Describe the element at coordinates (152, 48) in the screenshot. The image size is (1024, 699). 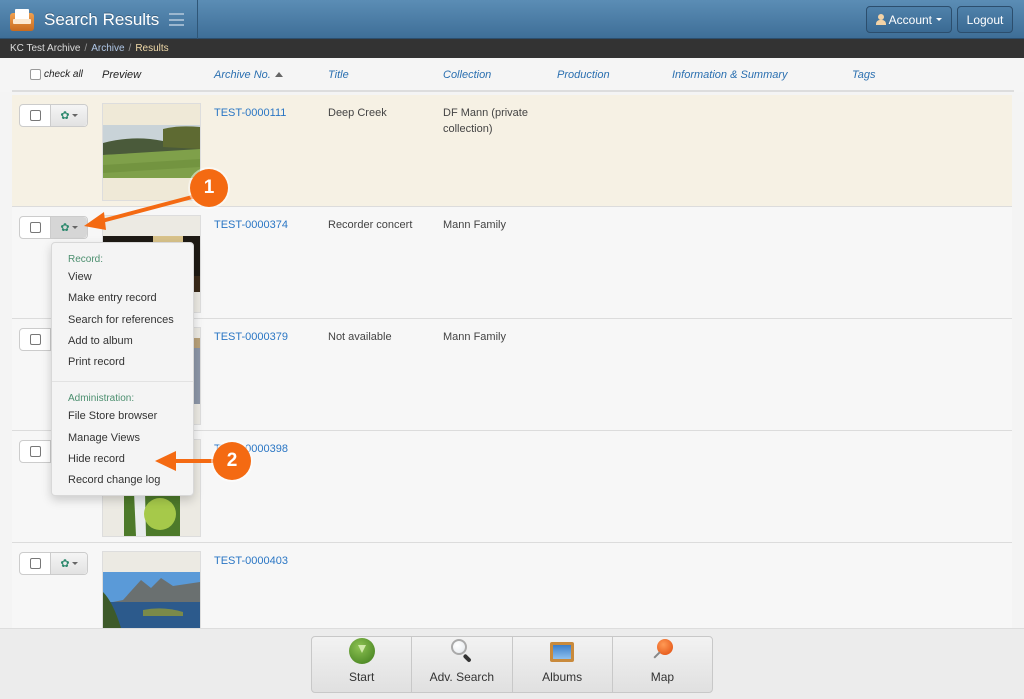
I see `breadcrumb-item-results: Results` at that location.